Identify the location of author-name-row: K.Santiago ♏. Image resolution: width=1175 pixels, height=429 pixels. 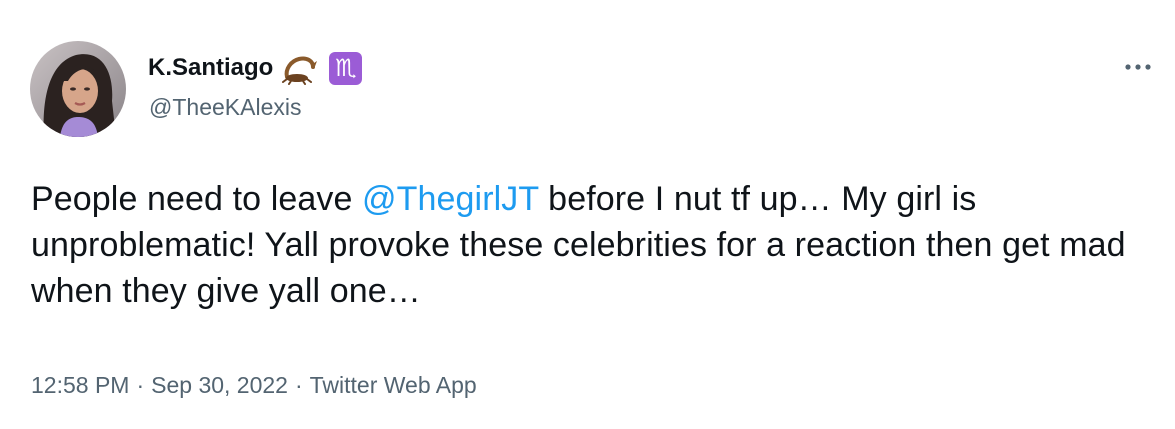
(255, 68).